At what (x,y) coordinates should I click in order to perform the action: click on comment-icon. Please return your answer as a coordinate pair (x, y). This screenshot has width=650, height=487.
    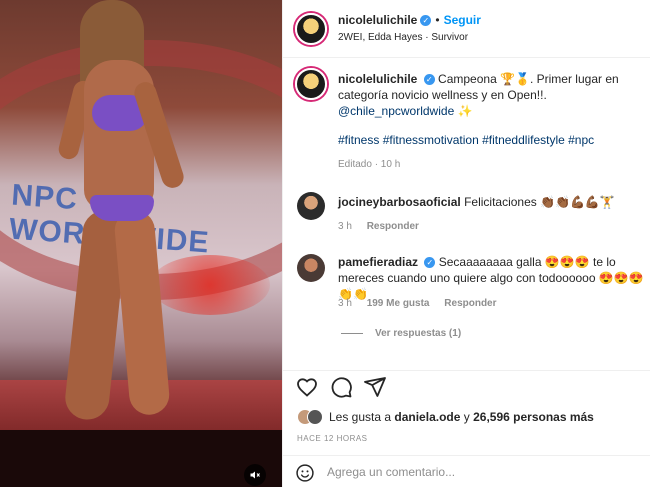
    Looking at the image, I should click on (341, 387).